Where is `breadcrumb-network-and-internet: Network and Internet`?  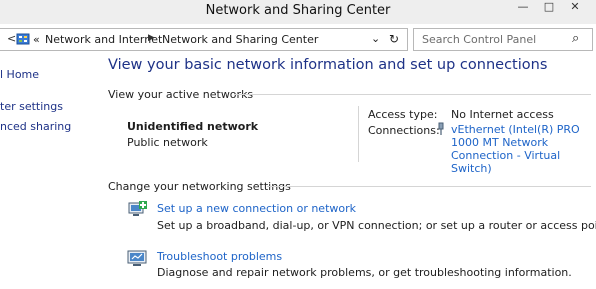 breadcrumb-network-and-internet: Network and Internet is located at coordinates (103, 39).